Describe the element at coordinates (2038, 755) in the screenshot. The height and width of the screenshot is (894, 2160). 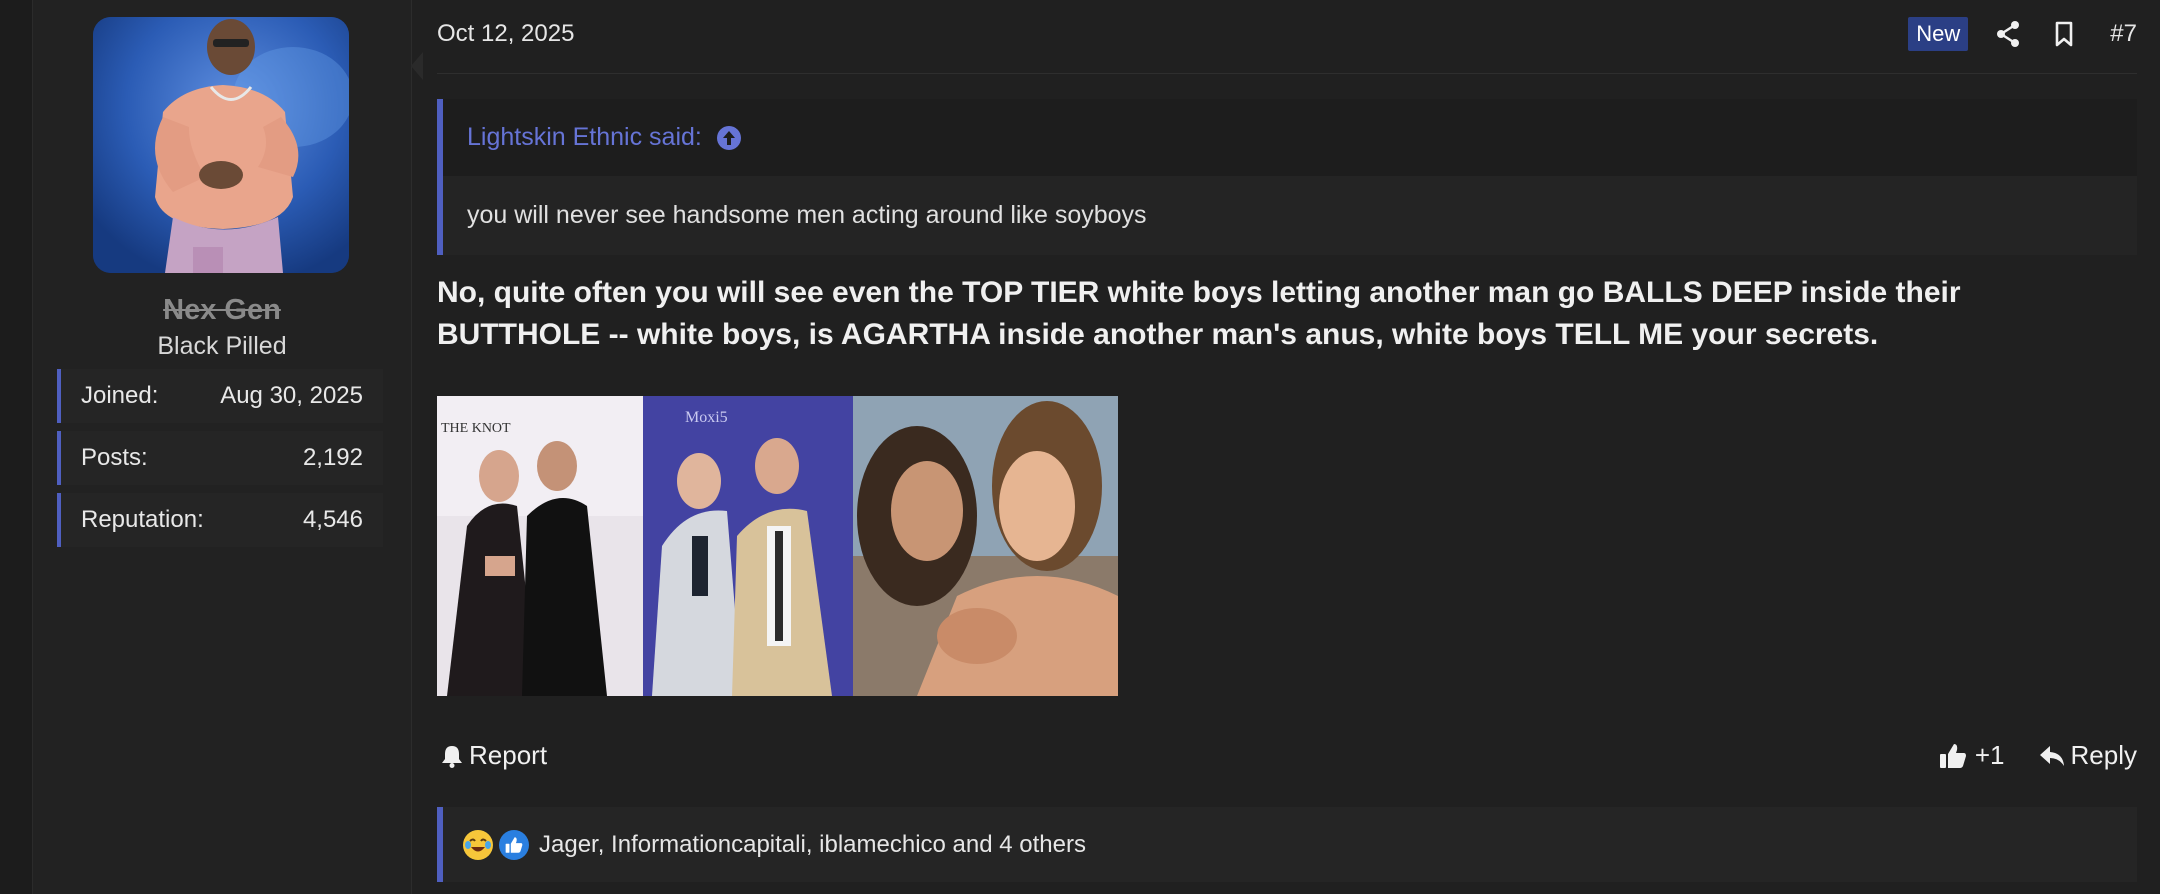
I see `post-actions-right: +1 Reply` at that location.